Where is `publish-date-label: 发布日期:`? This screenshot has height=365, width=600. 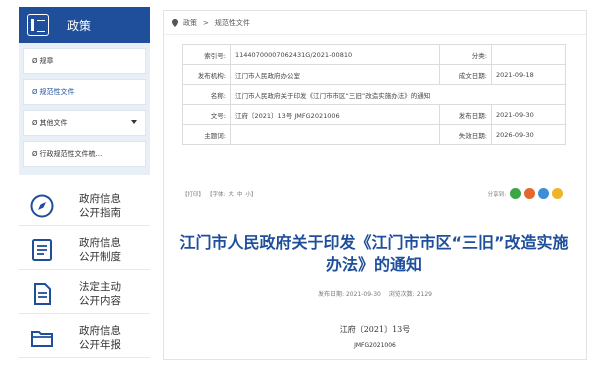 publish-date-label: 发布日期: is located at coordinates (331, 294).